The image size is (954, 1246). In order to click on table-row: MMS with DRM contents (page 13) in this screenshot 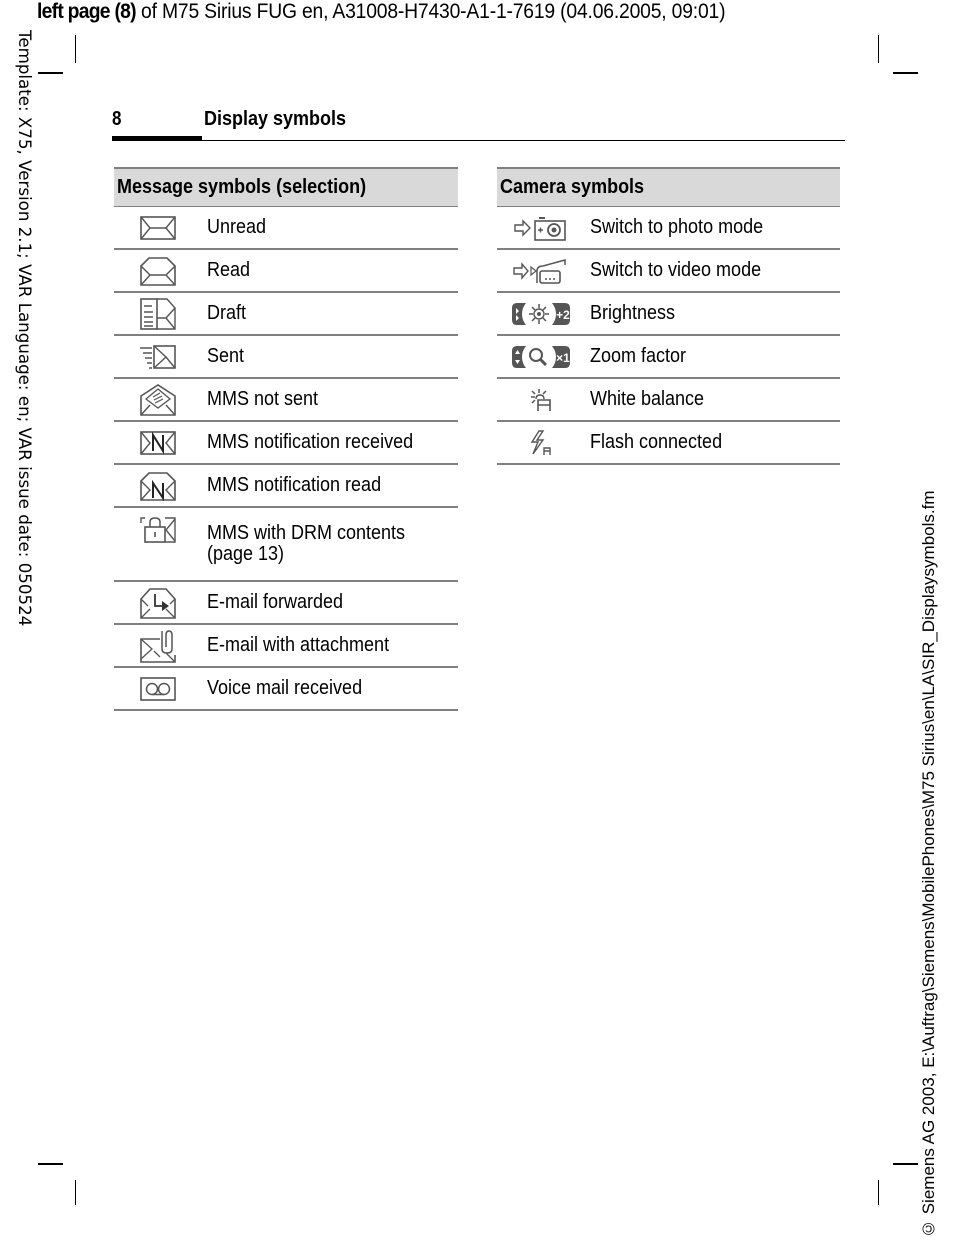, I will do `click(286, 544)`.